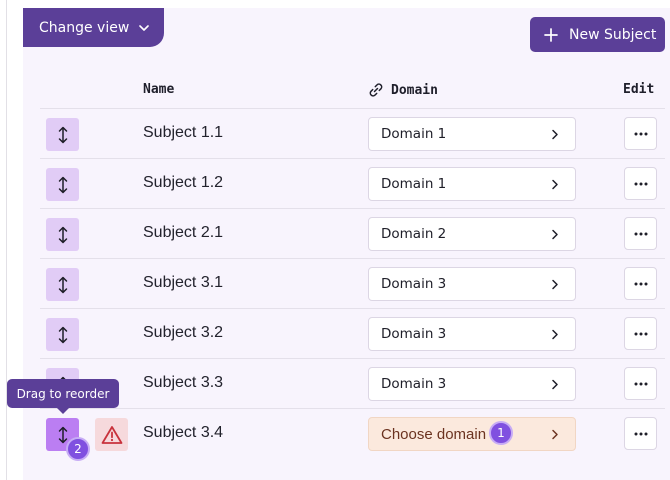 The image size is (670, 480). I want to click on link-icon, so click(376, 90).